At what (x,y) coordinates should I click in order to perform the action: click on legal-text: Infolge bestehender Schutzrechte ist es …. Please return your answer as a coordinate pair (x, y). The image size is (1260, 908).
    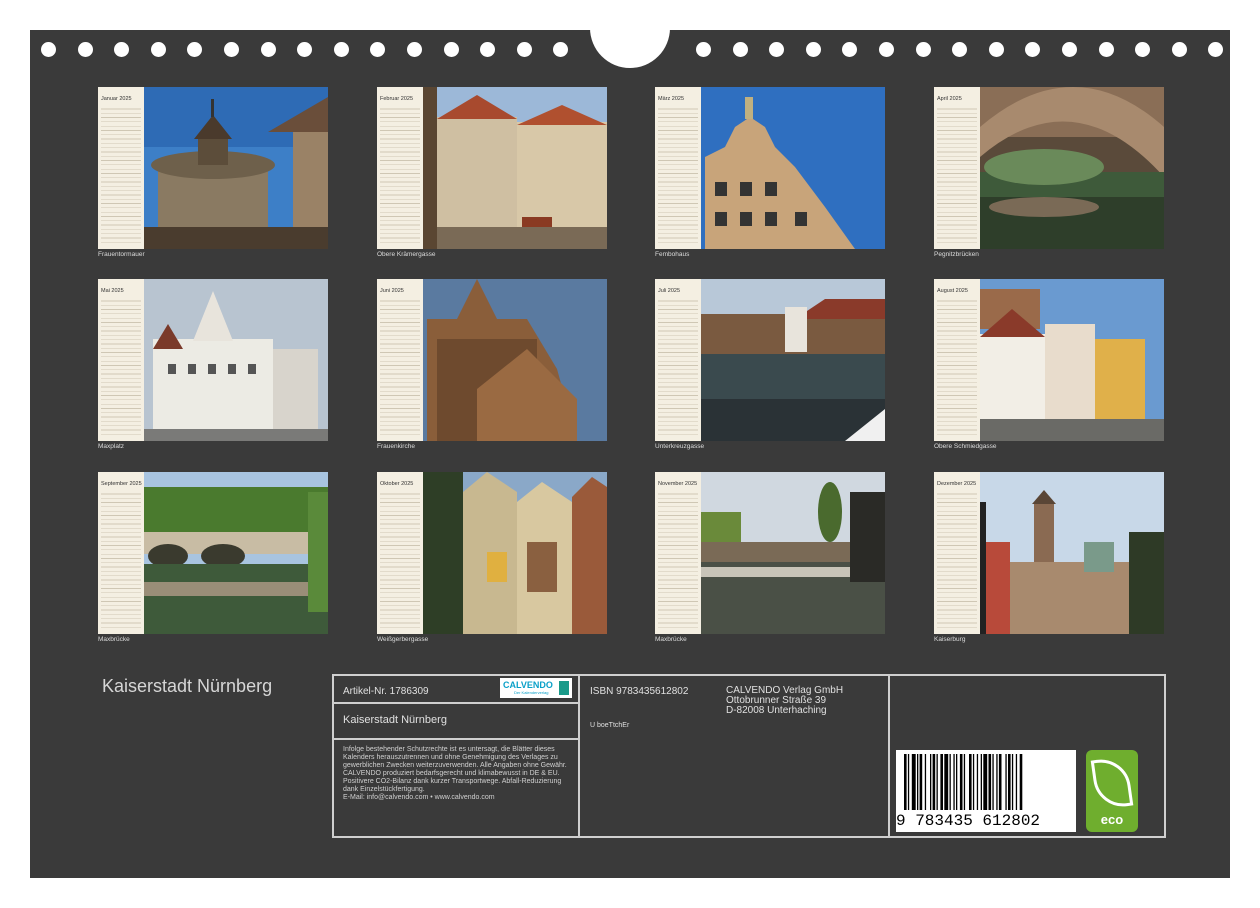
    Looking at the image, I should click on (455, 757).